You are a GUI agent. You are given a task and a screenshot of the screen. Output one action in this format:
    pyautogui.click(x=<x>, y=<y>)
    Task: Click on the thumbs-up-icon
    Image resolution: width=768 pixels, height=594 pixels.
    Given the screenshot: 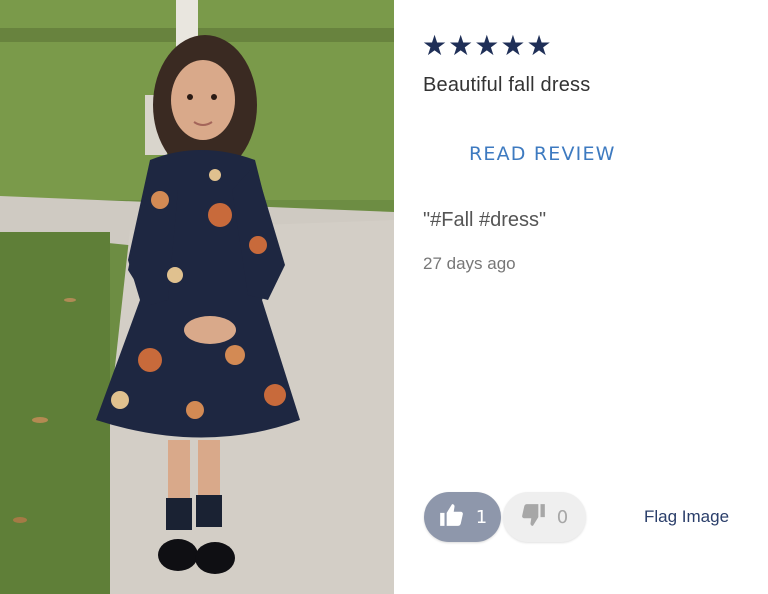 What is the action you would take?
    pyautogui.click(x=451, y=517)
    